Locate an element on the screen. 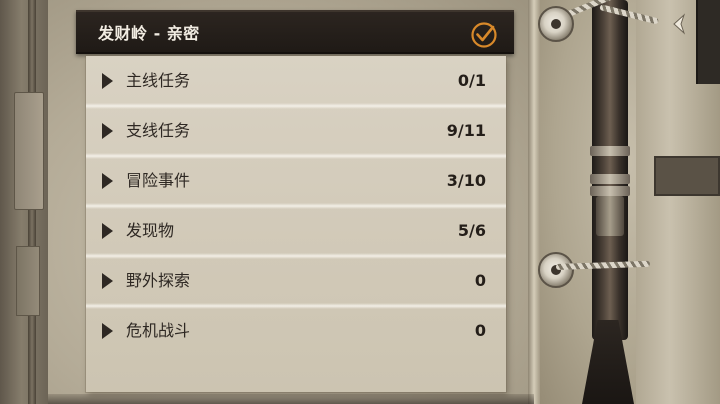 The width and height of the screenshot is (720, 404). category-row-discoveries: 发现物 5/6 is located at coordinates (296, 229).